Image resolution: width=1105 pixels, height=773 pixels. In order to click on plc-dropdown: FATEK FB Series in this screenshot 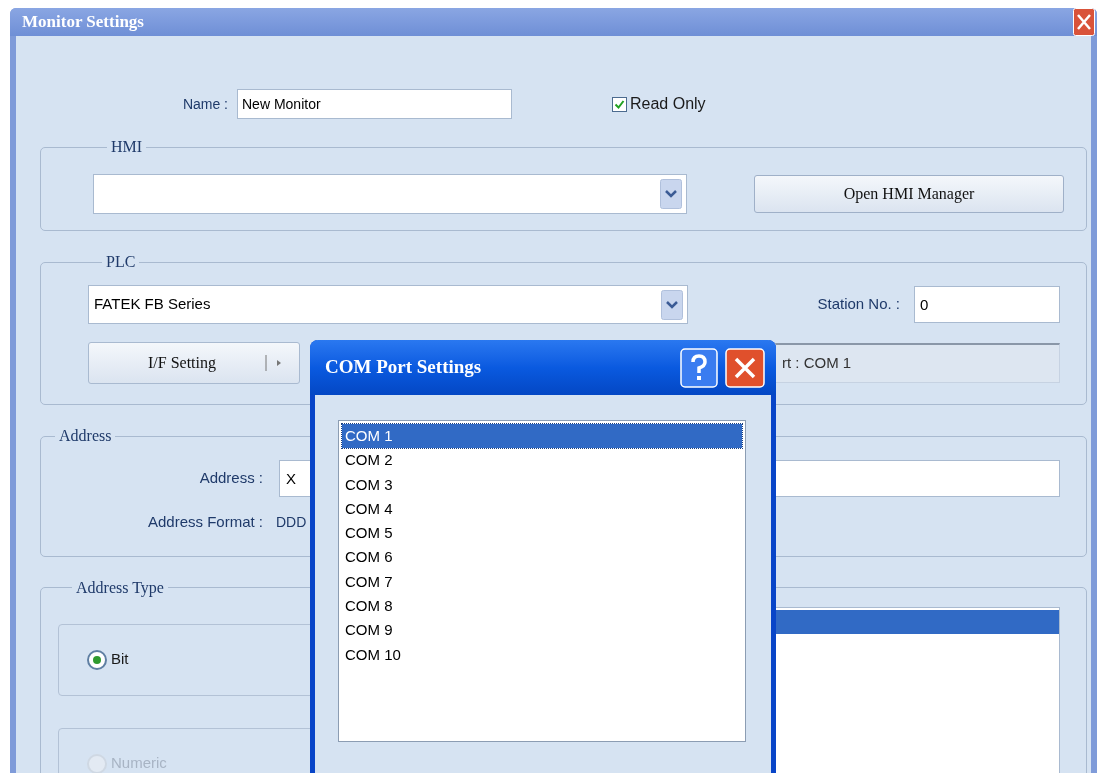, I will do `click(388, 304)`.